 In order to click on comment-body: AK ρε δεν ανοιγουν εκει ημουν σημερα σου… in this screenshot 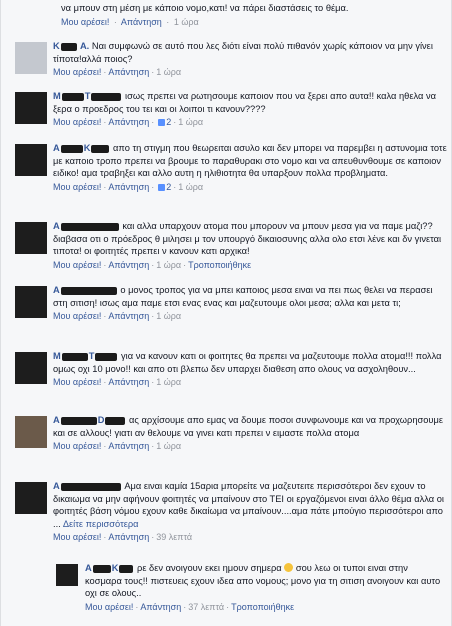, I will do `click(266, 587)`.